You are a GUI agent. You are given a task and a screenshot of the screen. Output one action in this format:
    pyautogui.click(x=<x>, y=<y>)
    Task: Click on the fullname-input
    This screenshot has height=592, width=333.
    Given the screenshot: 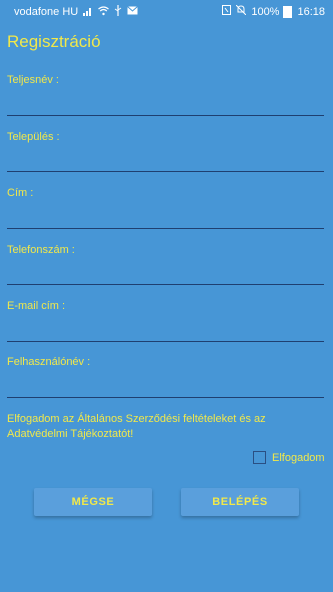 What is the action you would take?
    pyautogui.click(x=165, y=115)
    